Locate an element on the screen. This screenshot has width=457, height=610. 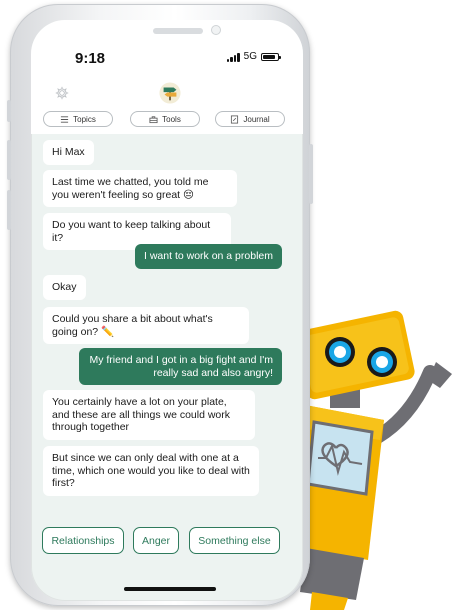
tab-journal-label: Journal is located at coordinates (256, 119).